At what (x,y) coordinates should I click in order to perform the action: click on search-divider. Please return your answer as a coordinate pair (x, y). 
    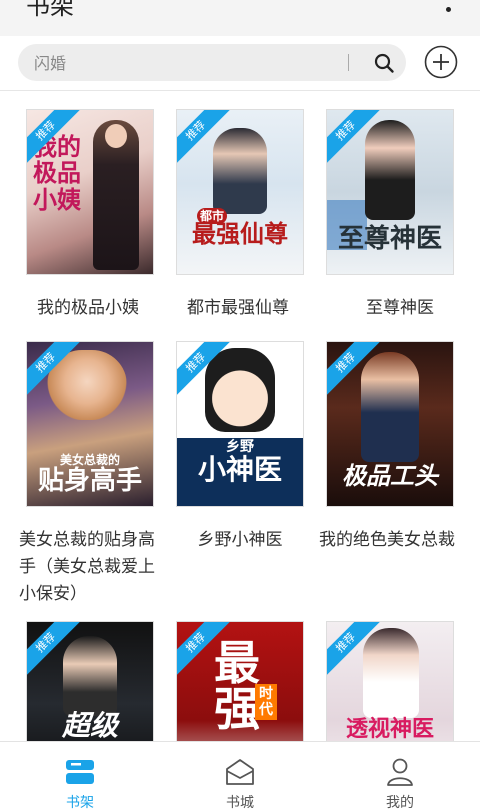
    Looking at the image, I should click on (348, 62).